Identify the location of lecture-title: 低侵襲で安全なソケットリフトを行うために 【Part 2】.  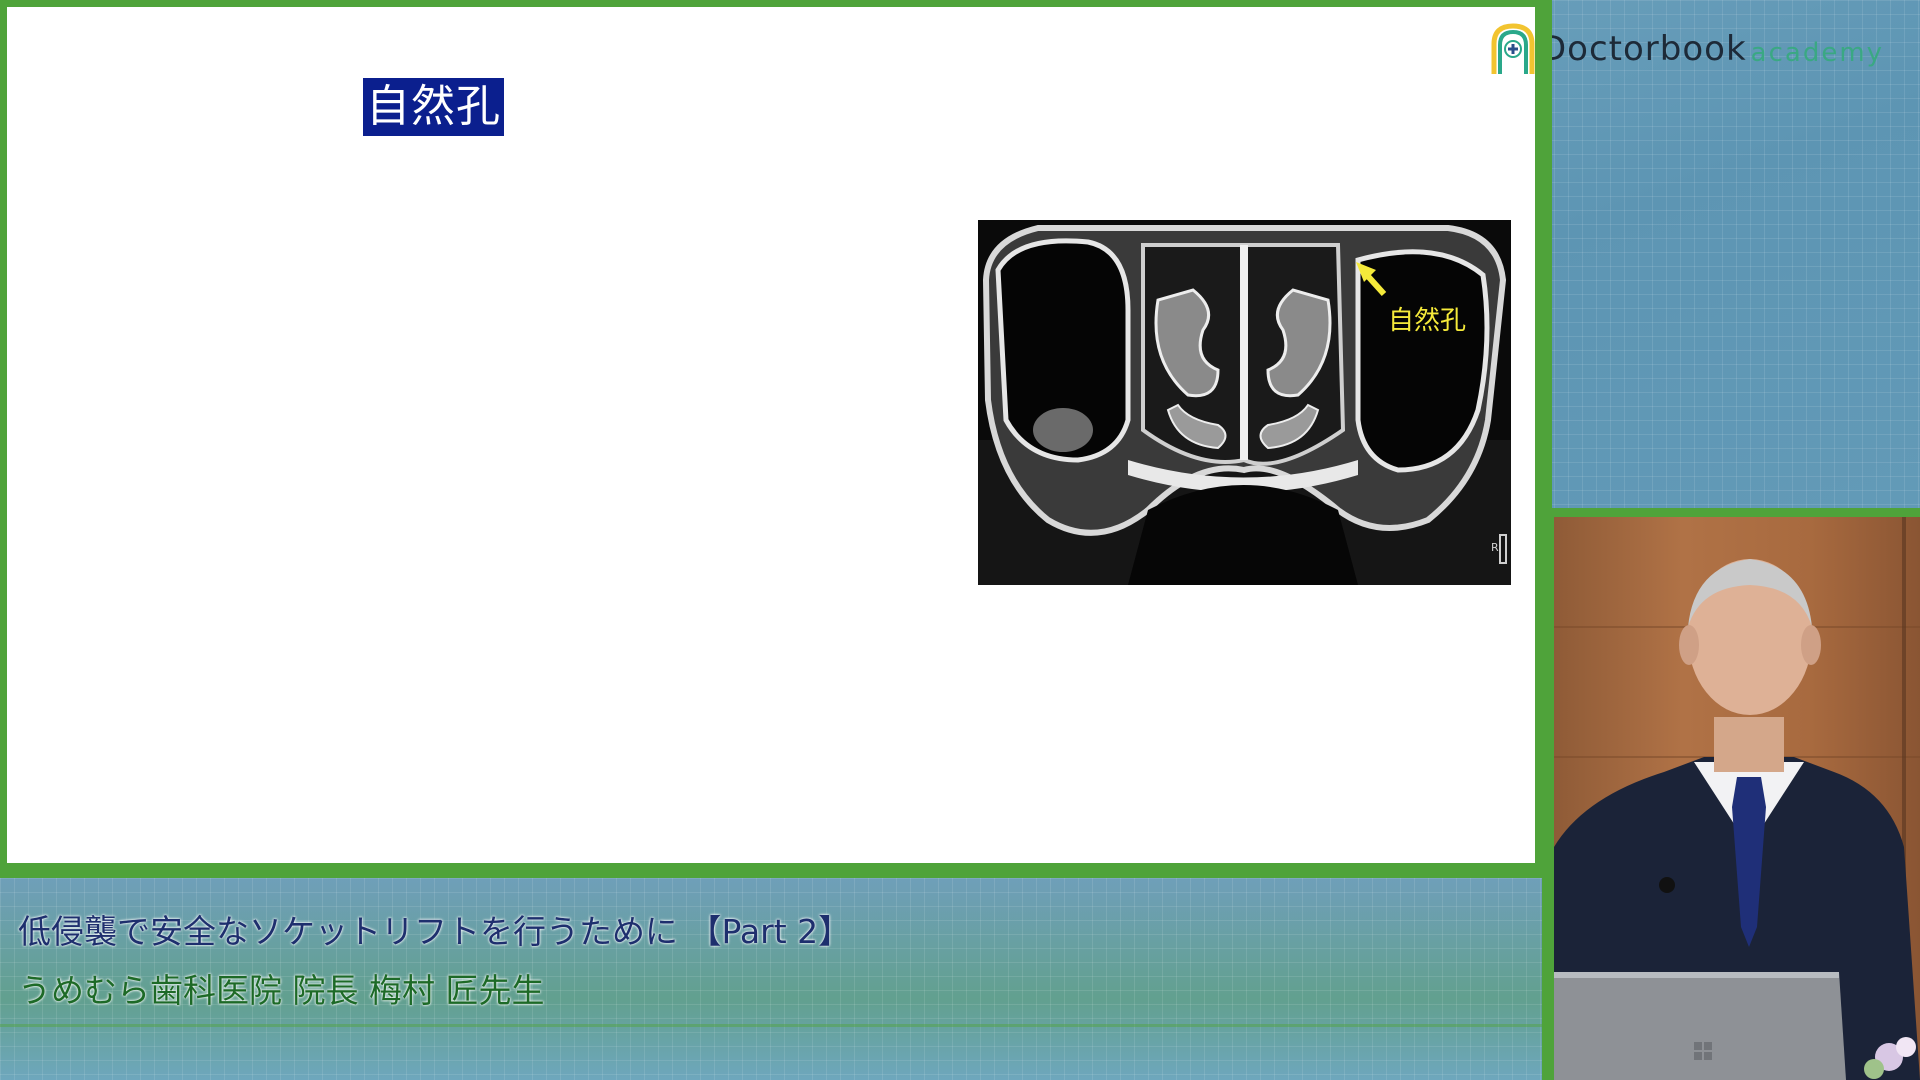
(435, 931).